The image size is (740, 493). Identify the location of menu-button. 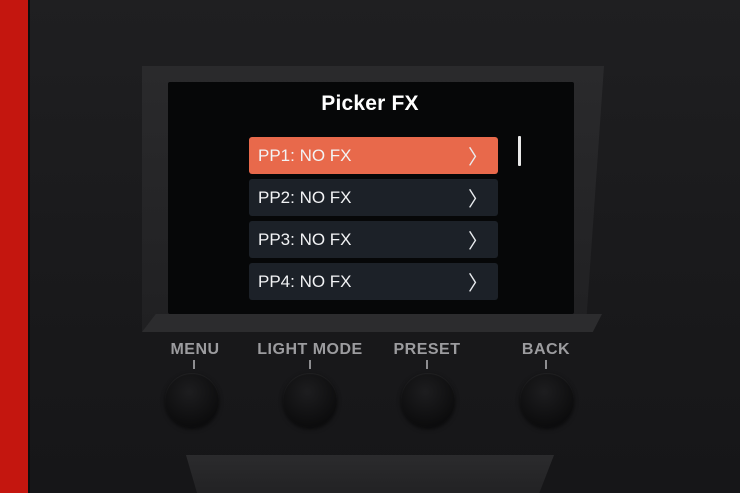
(192, 400).